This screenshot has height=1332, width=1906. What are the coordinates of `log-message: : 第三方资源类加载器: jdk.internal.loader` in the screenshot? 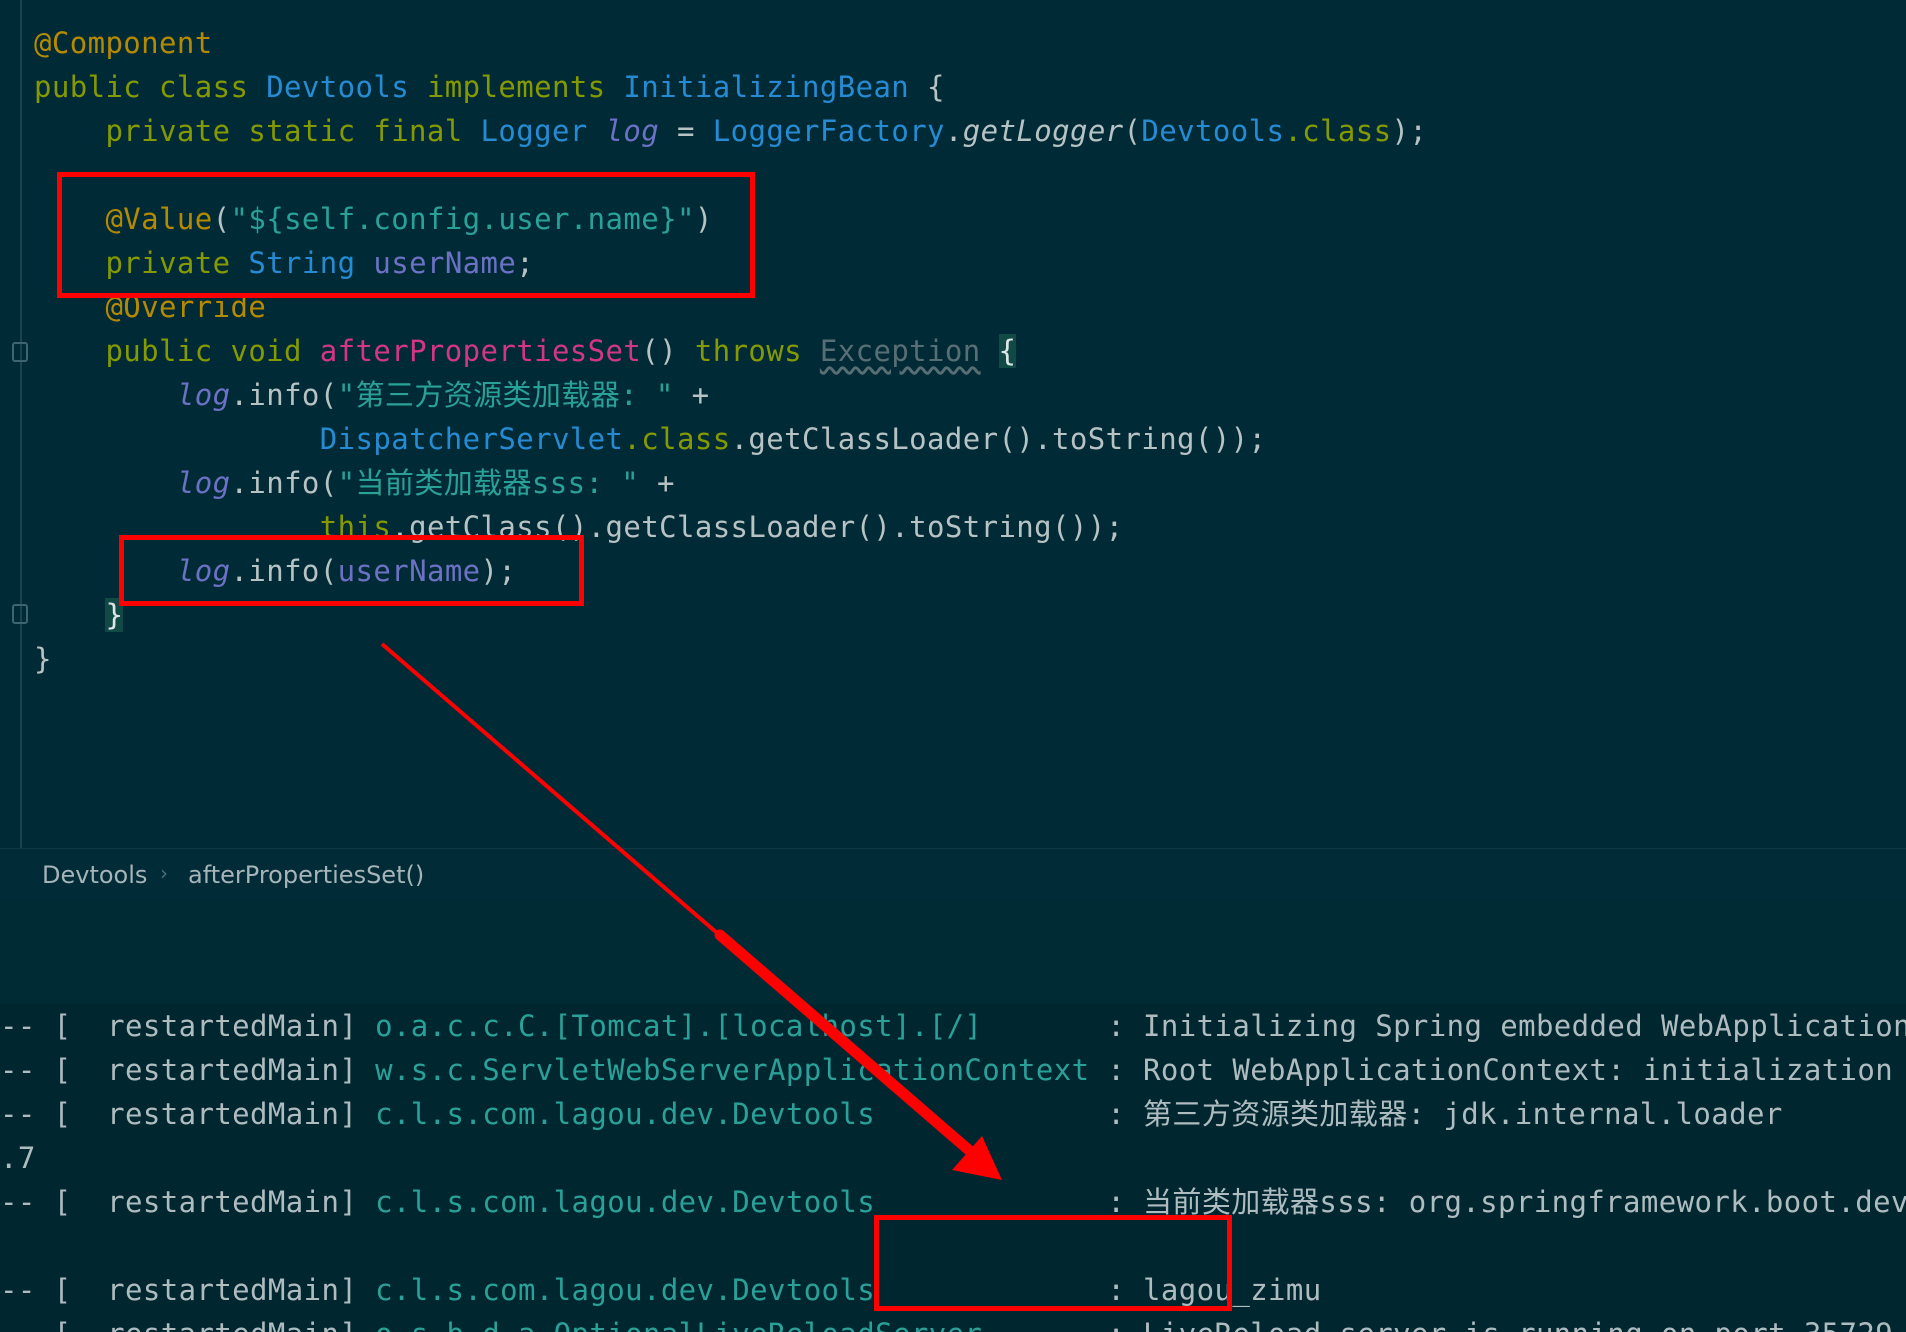 It's located at (1436, 1114).